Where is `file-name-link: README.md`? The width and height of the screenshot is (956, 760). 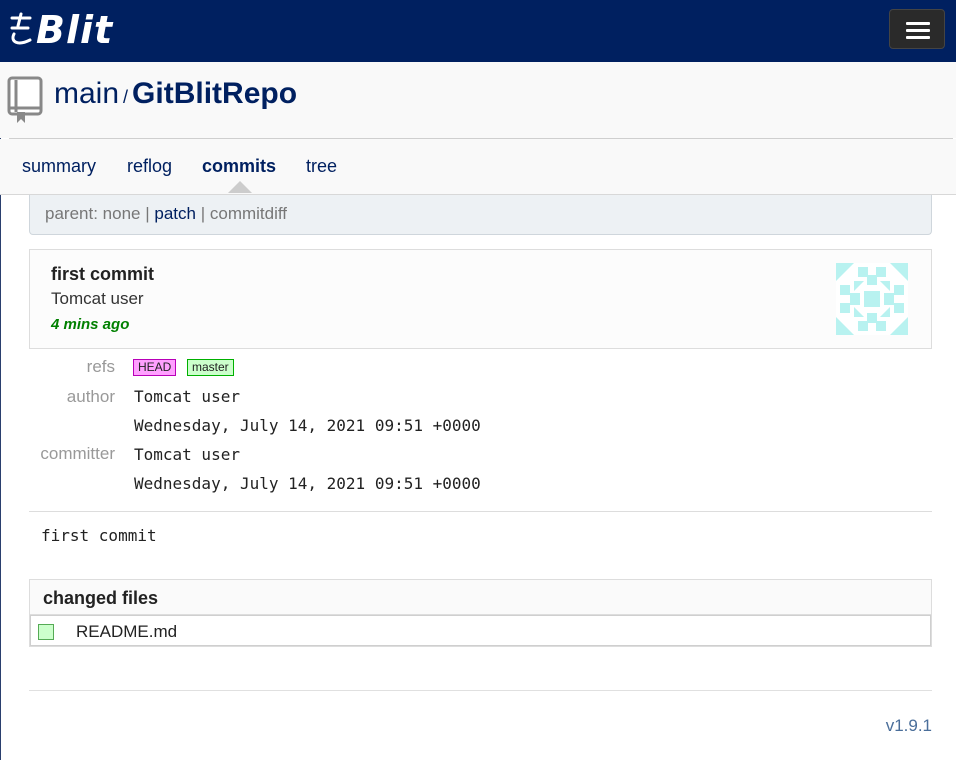 file-name-link: README.md is located at coordinates (126, 632).